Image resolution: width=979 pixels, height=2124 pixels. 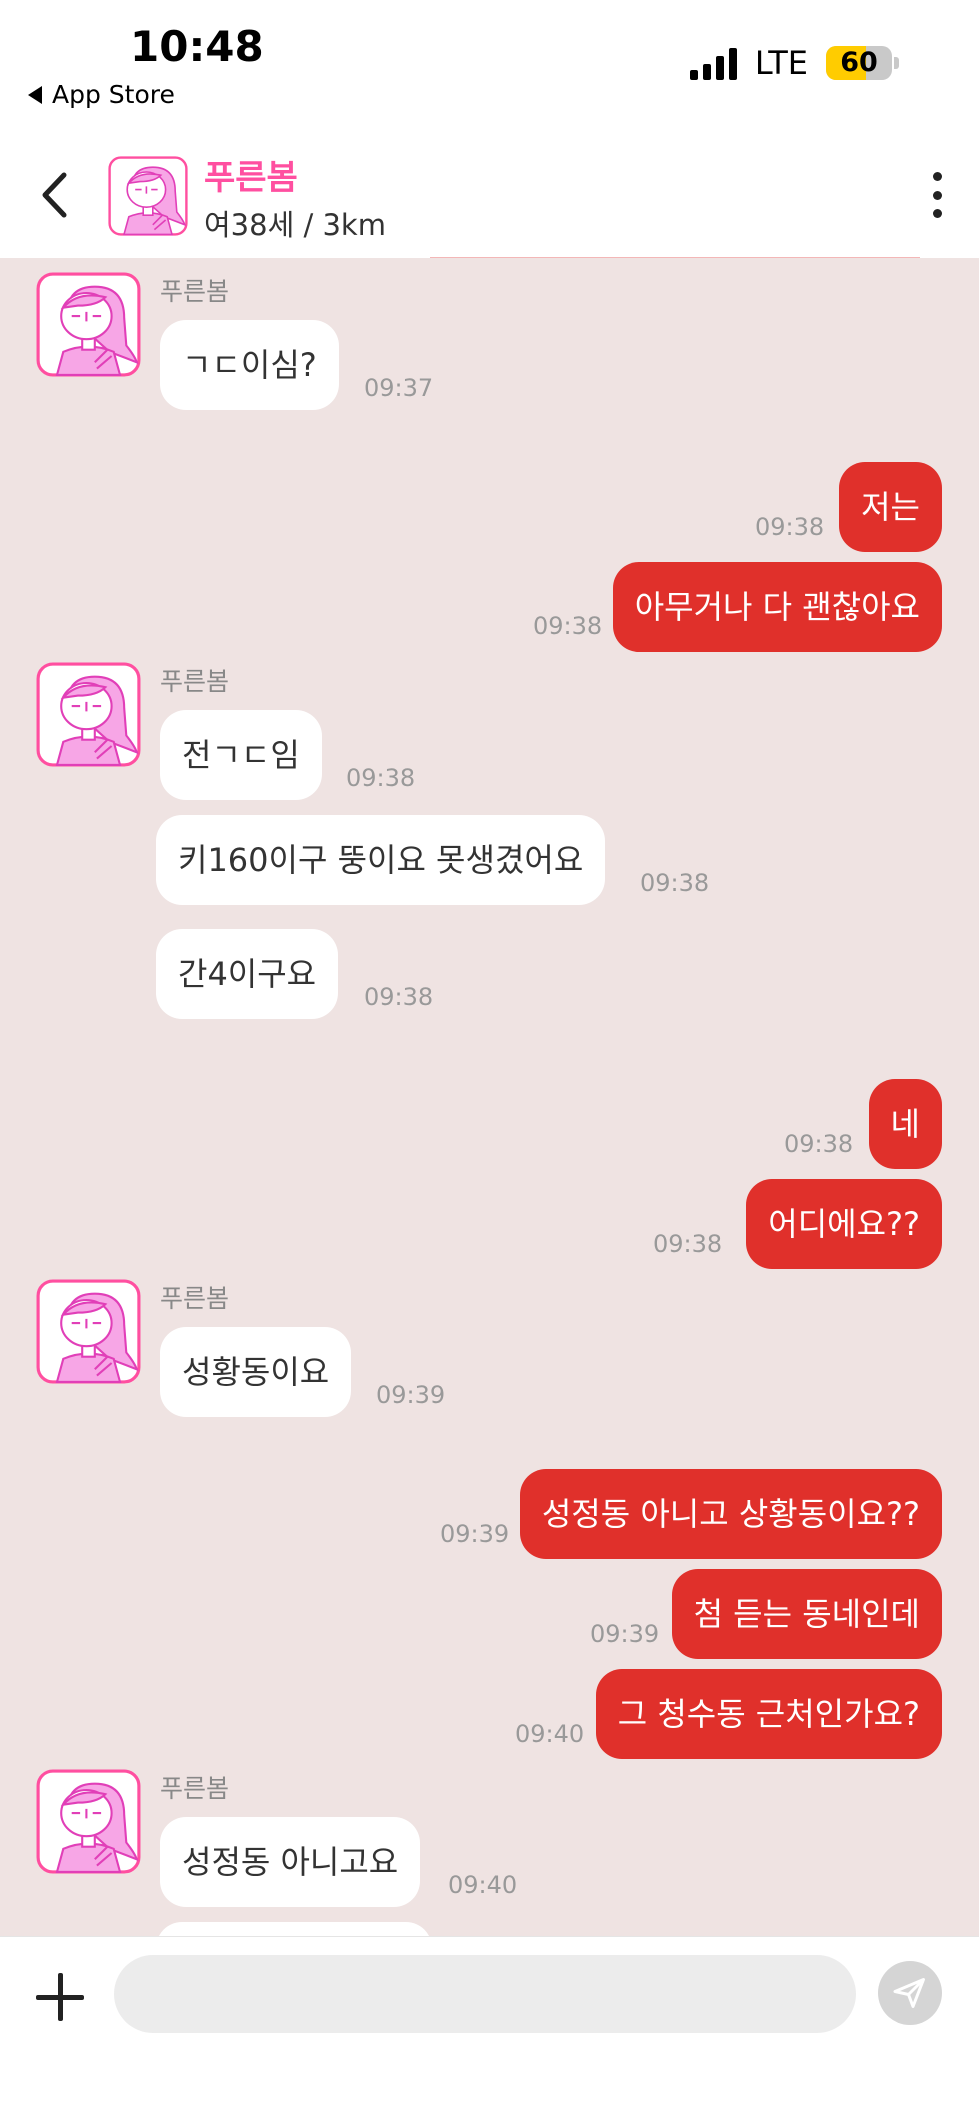 I want to click on back-to-app-store-label: App Store, so click(x=113, y=94).